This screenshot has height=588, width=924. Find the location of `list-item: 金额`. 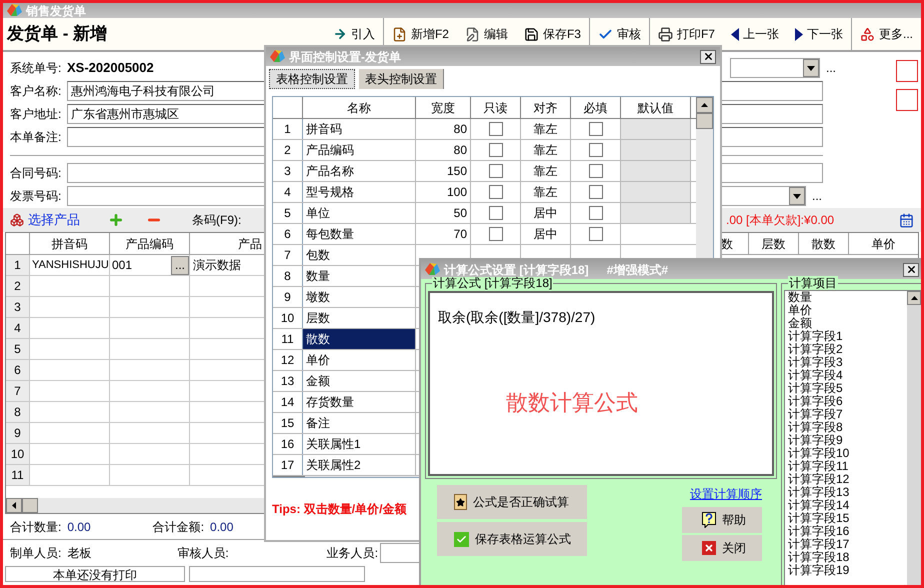

list-item: 金额 is located at coordinates (847, 323).